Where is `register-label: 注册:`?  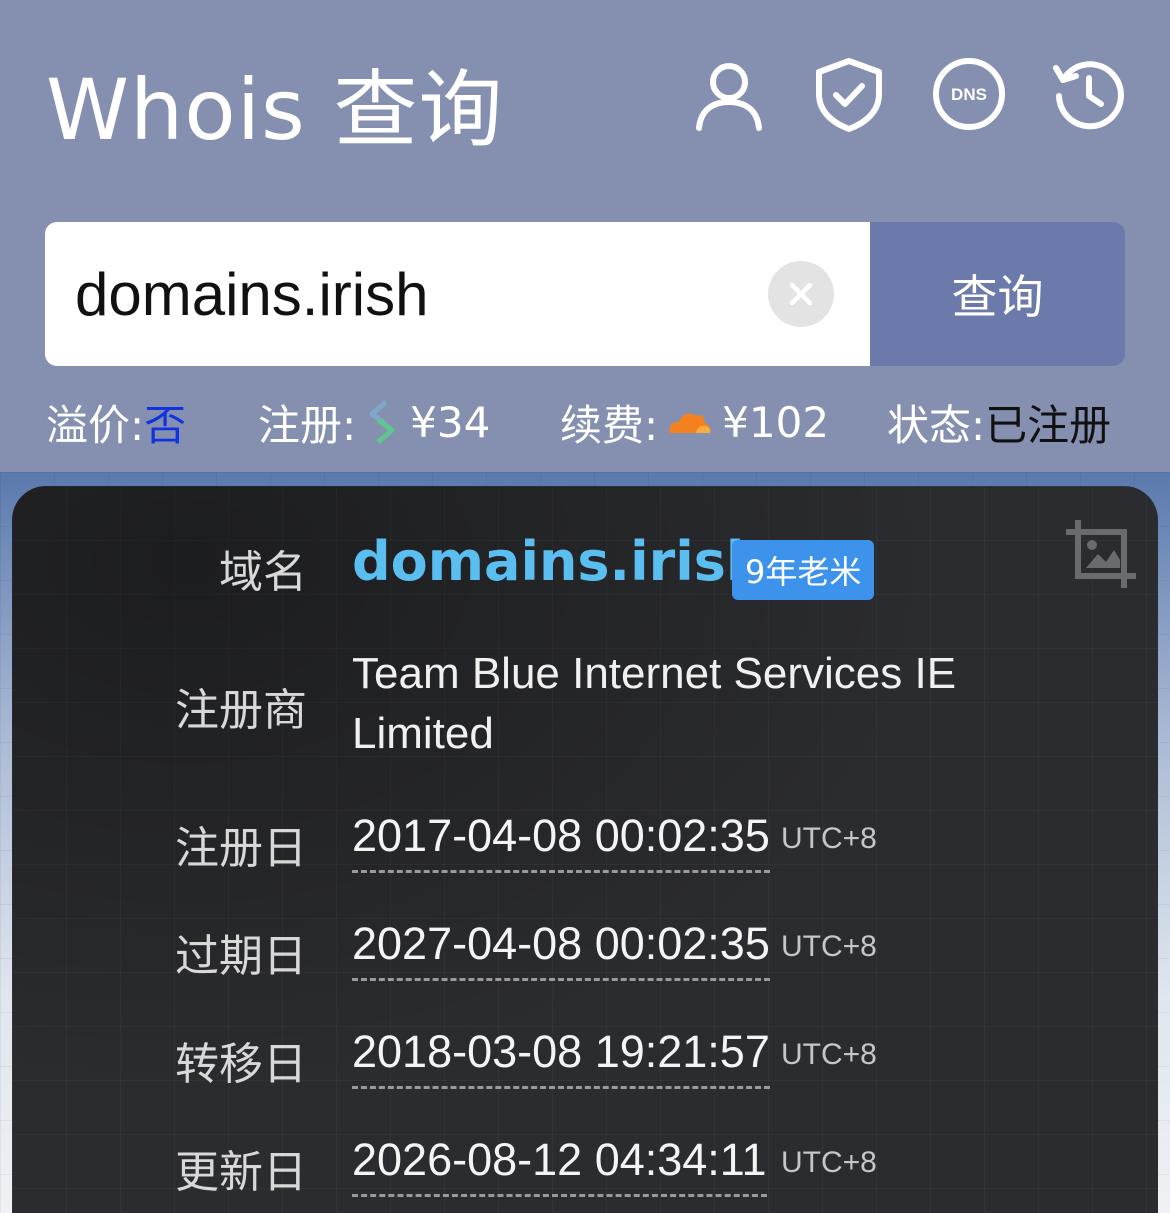 register-label: 注册: is located at coordinates (307, 425).